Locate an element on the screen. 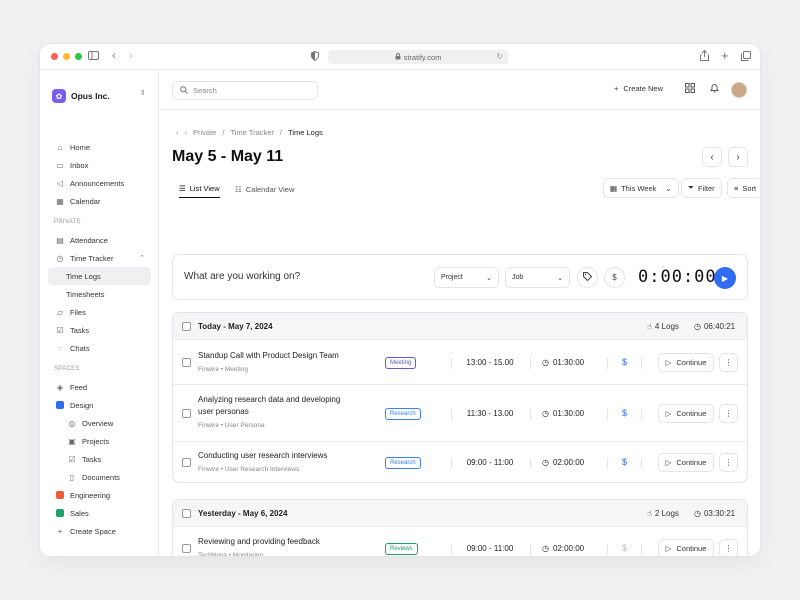 Image resolution: width=800 pixels, height=600 pixels. minimize-window-button is located at coordinates (66, 56).